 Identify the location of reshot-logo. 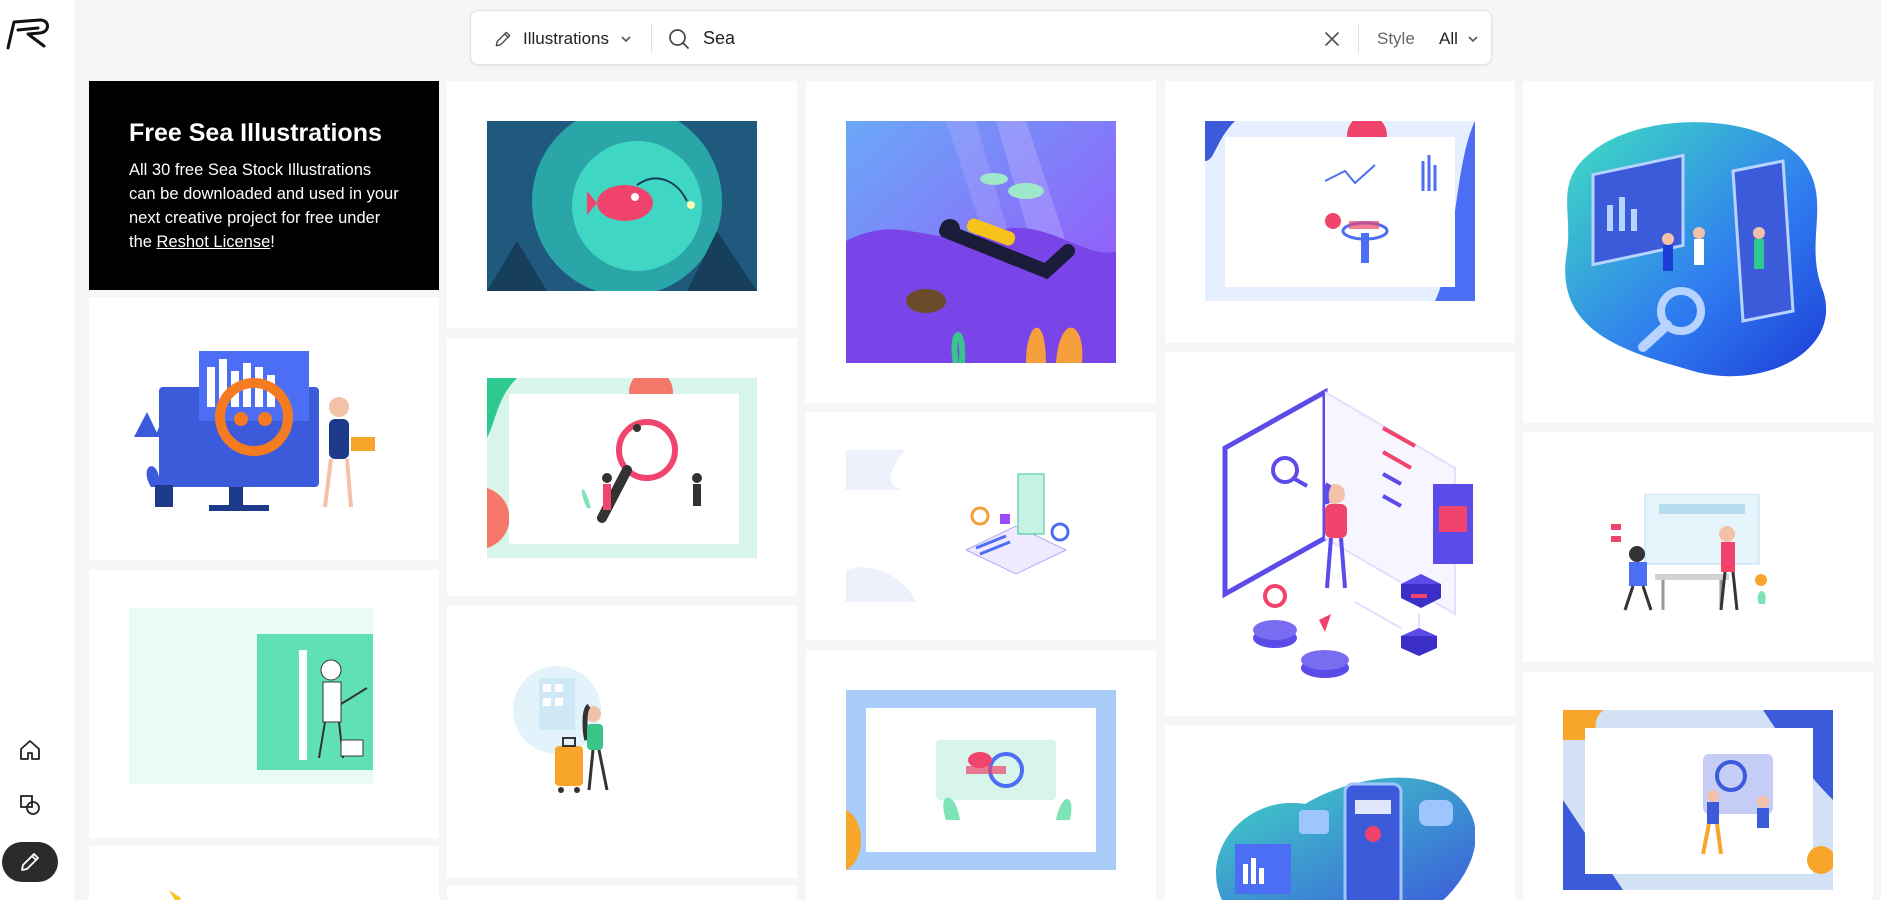
(29, 33).